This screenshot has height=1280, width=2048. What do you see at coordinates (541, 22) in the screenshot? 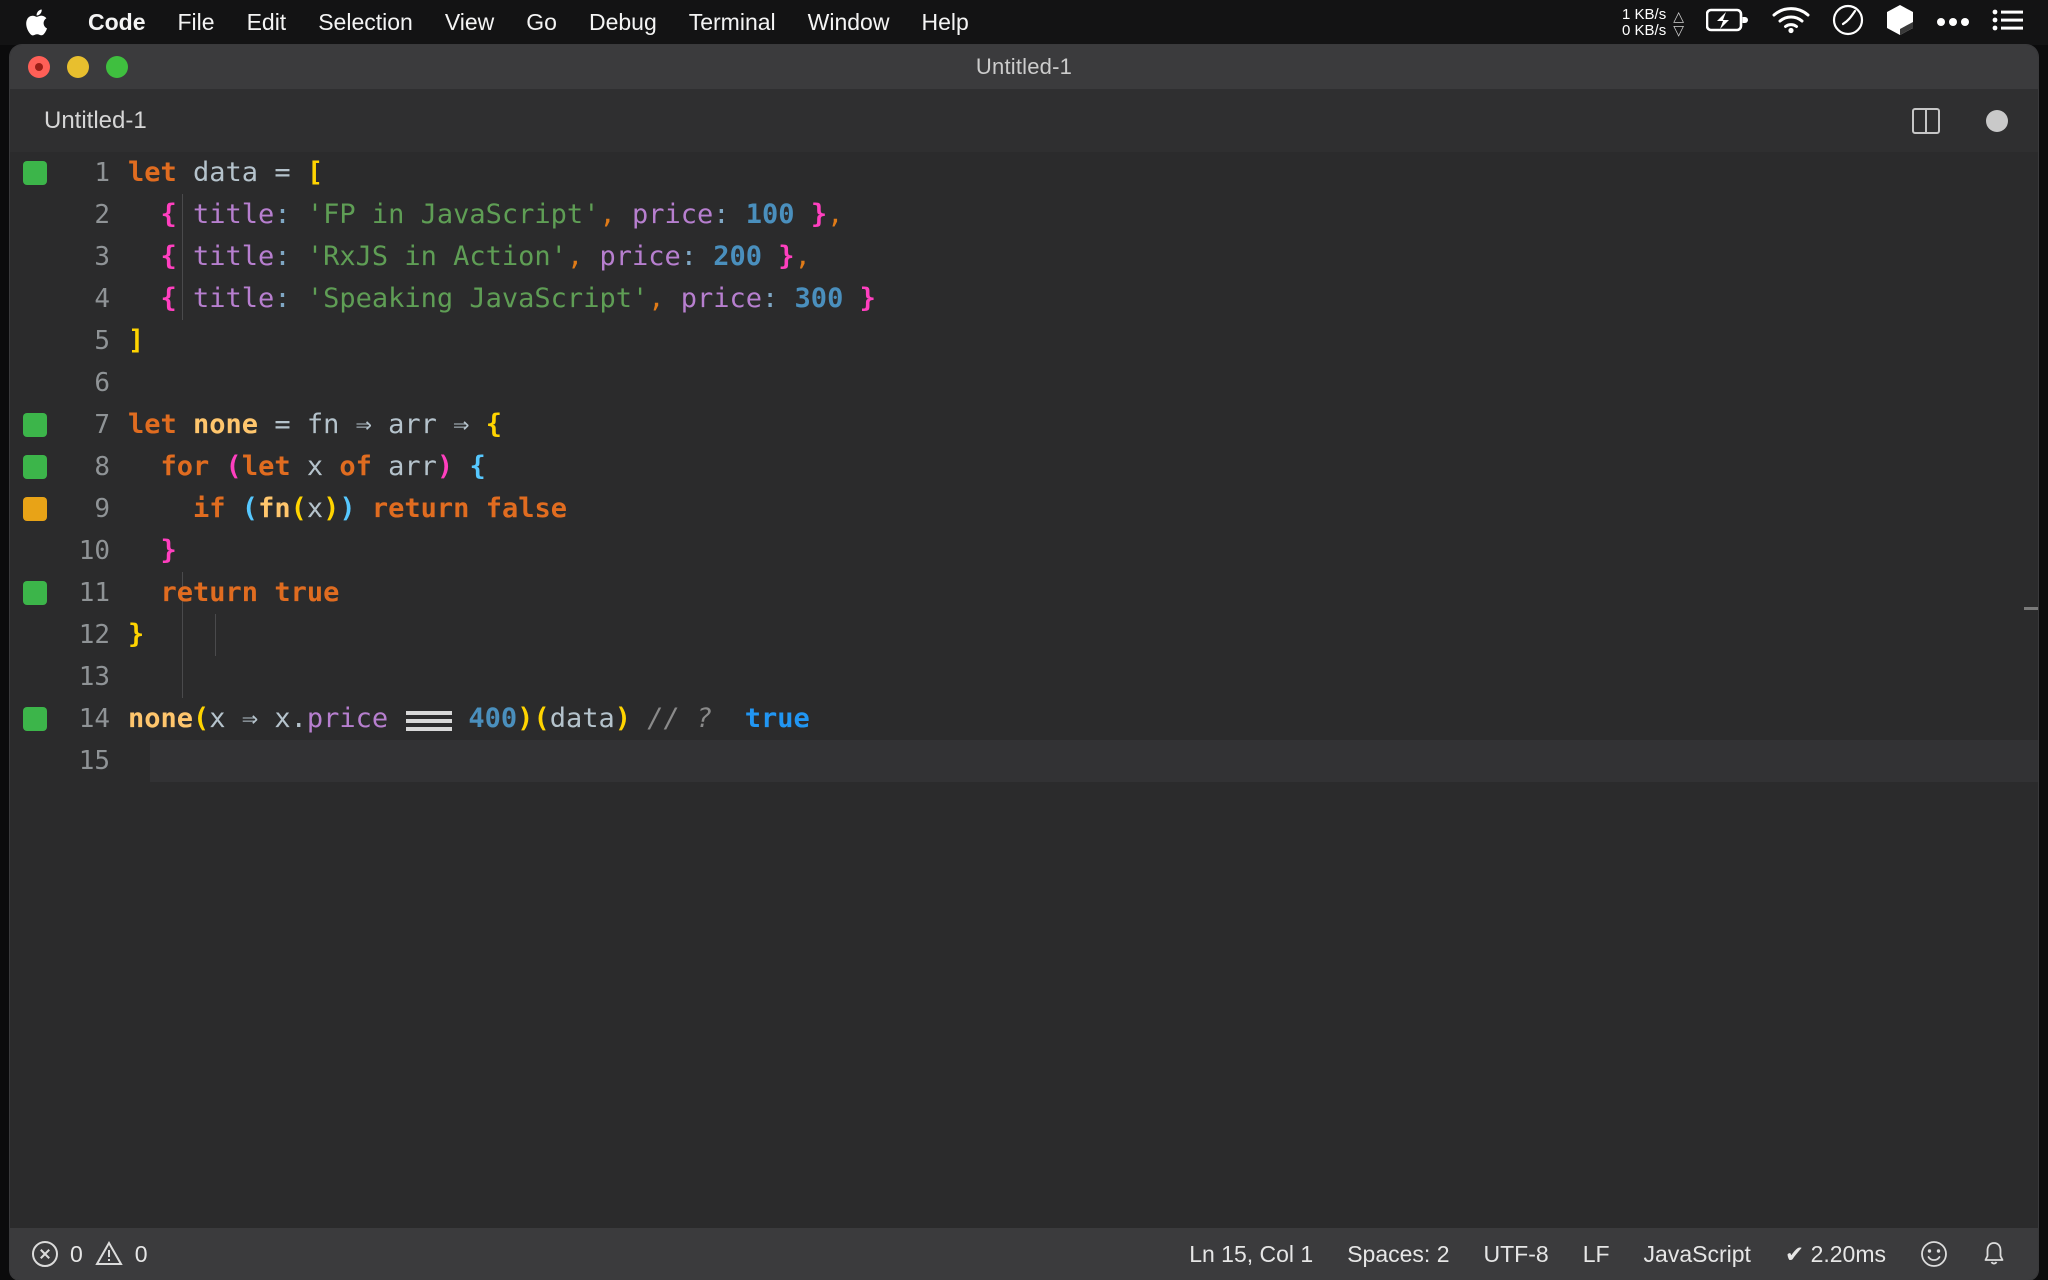
I see `menu-item-go: Go` at bounding box center [541, 22].